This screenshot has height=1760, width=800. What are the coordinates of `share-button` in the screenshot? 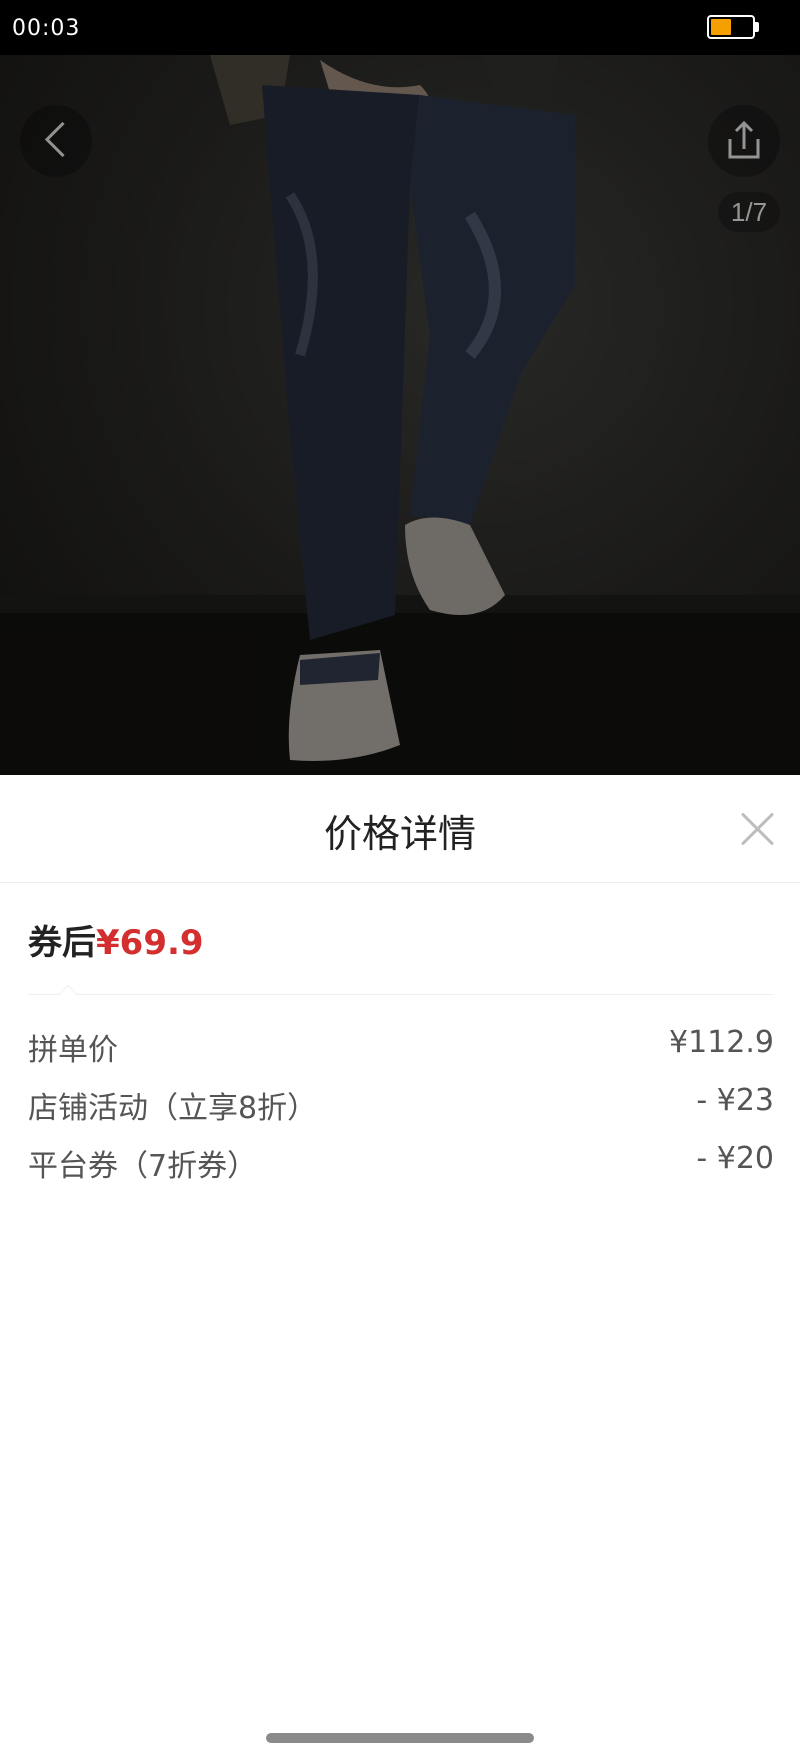 It's located at (744, 141).